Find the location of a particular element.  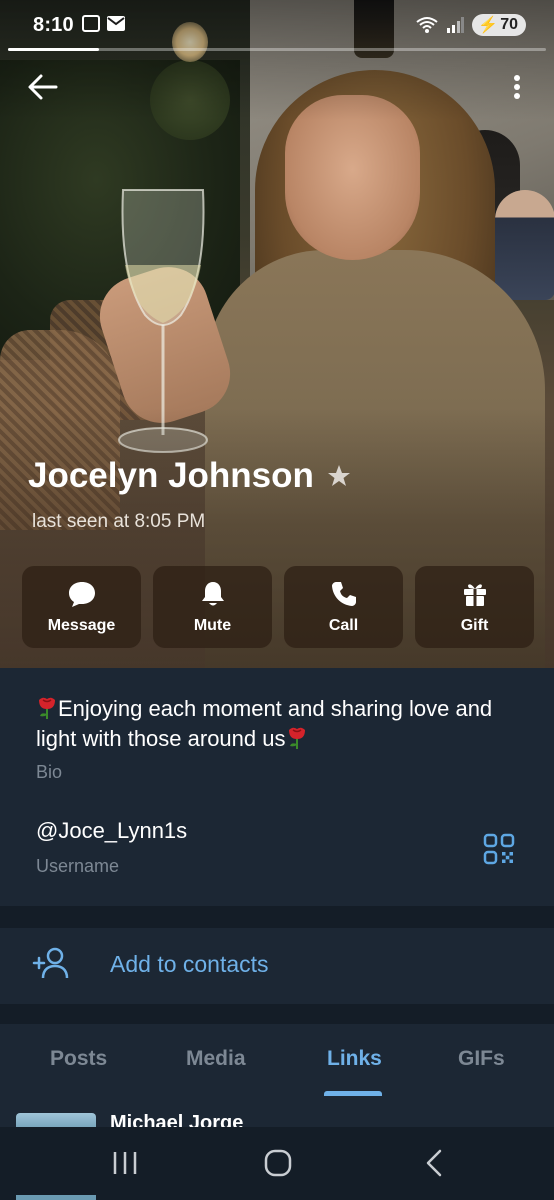

tab-gifs: GIFs is located at coordinates (481, 1059).